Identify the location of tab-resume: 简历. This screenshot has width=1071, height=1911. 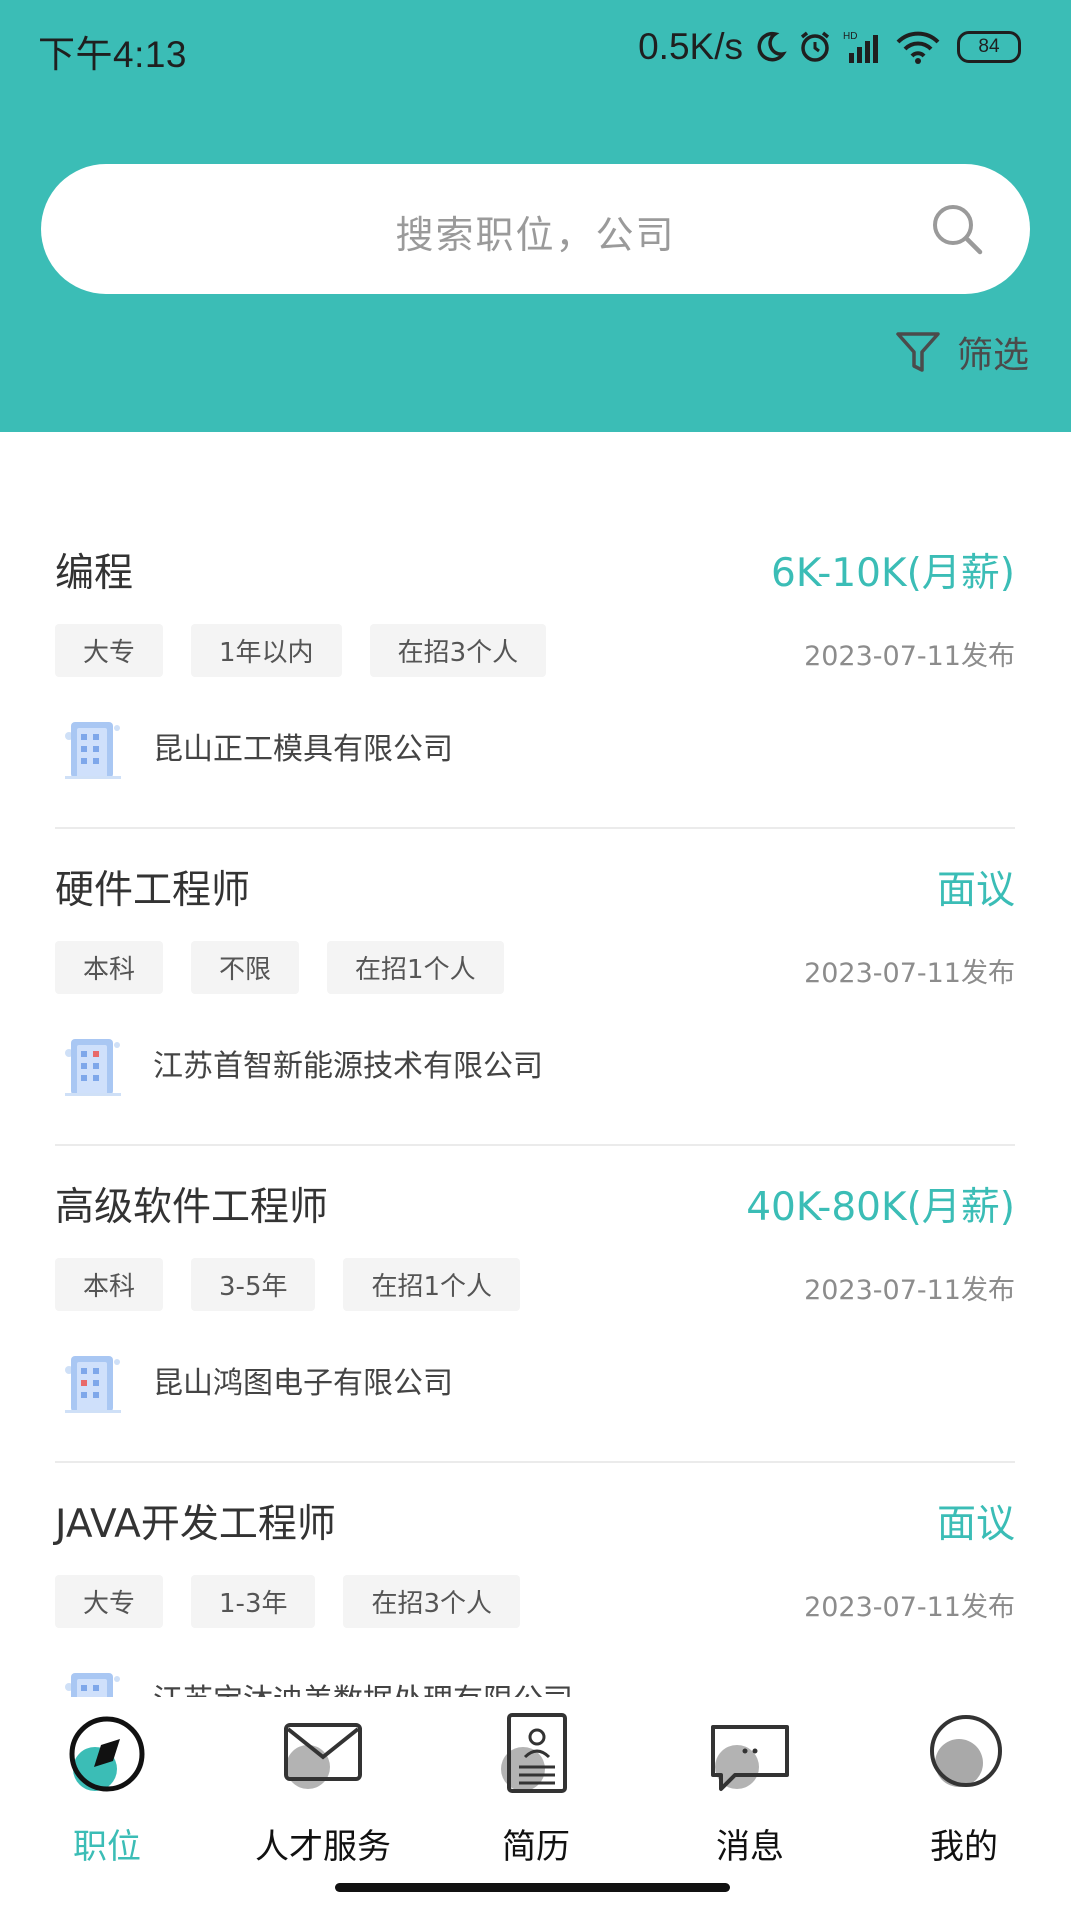
(536, 1789).